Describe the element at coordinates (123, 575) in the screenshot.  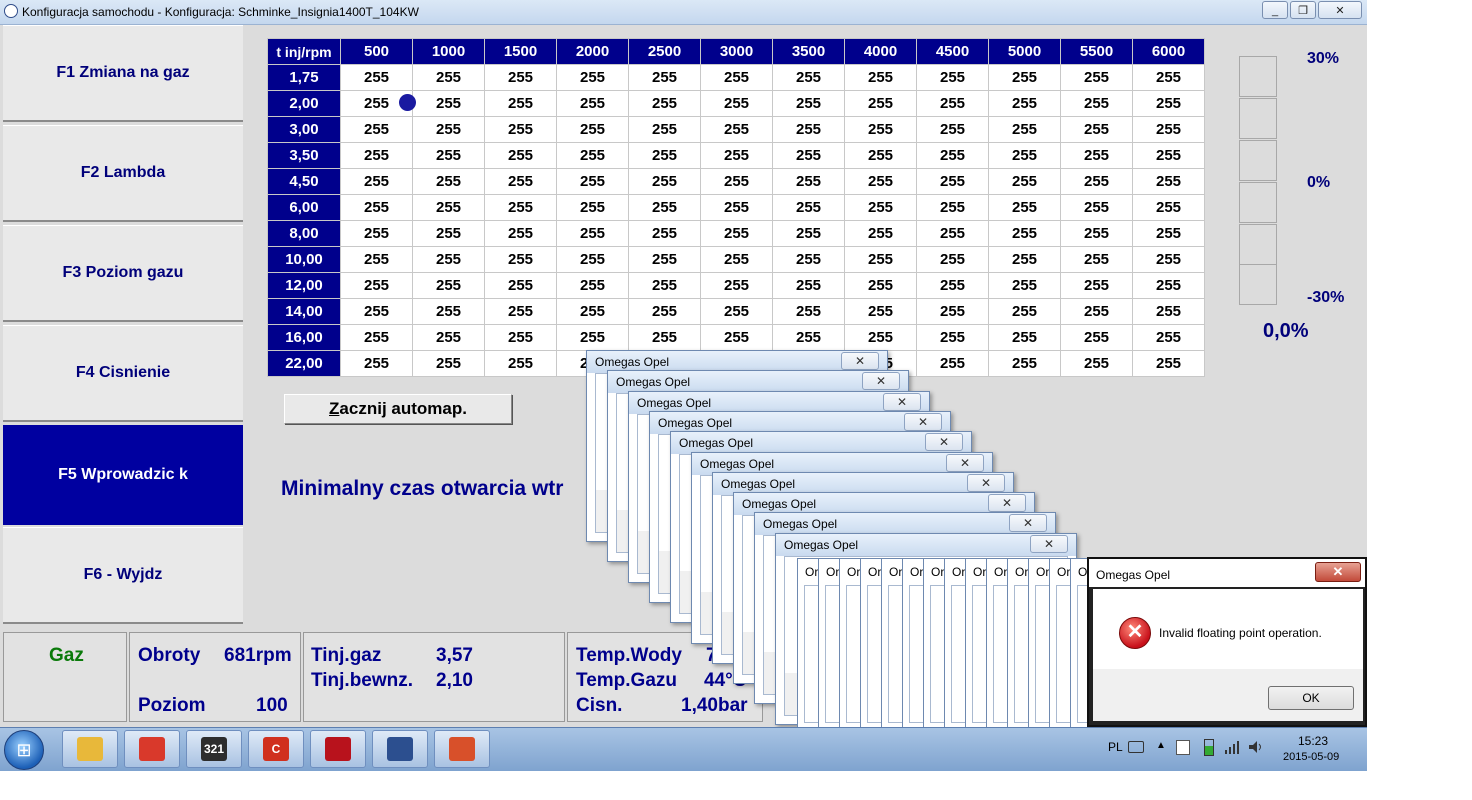
I see `sidebar-item-wyjdz: F6 - Wyjdz` at that location.